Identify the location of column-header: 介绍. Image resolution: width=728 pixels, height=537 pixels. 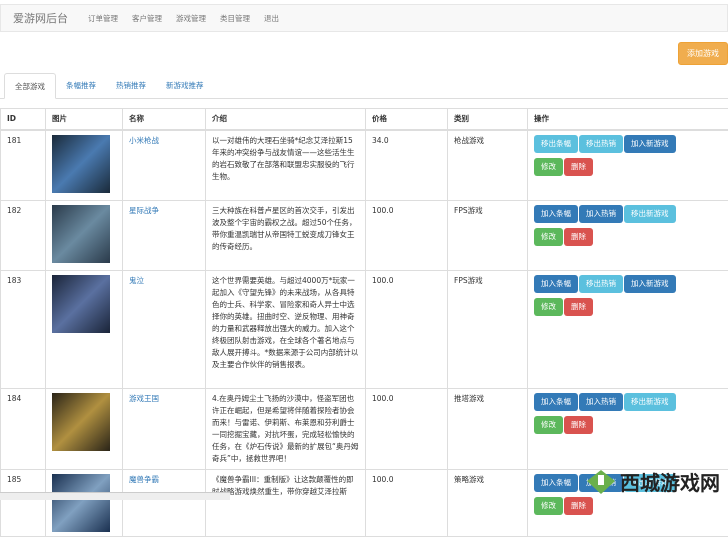
(286, 120).